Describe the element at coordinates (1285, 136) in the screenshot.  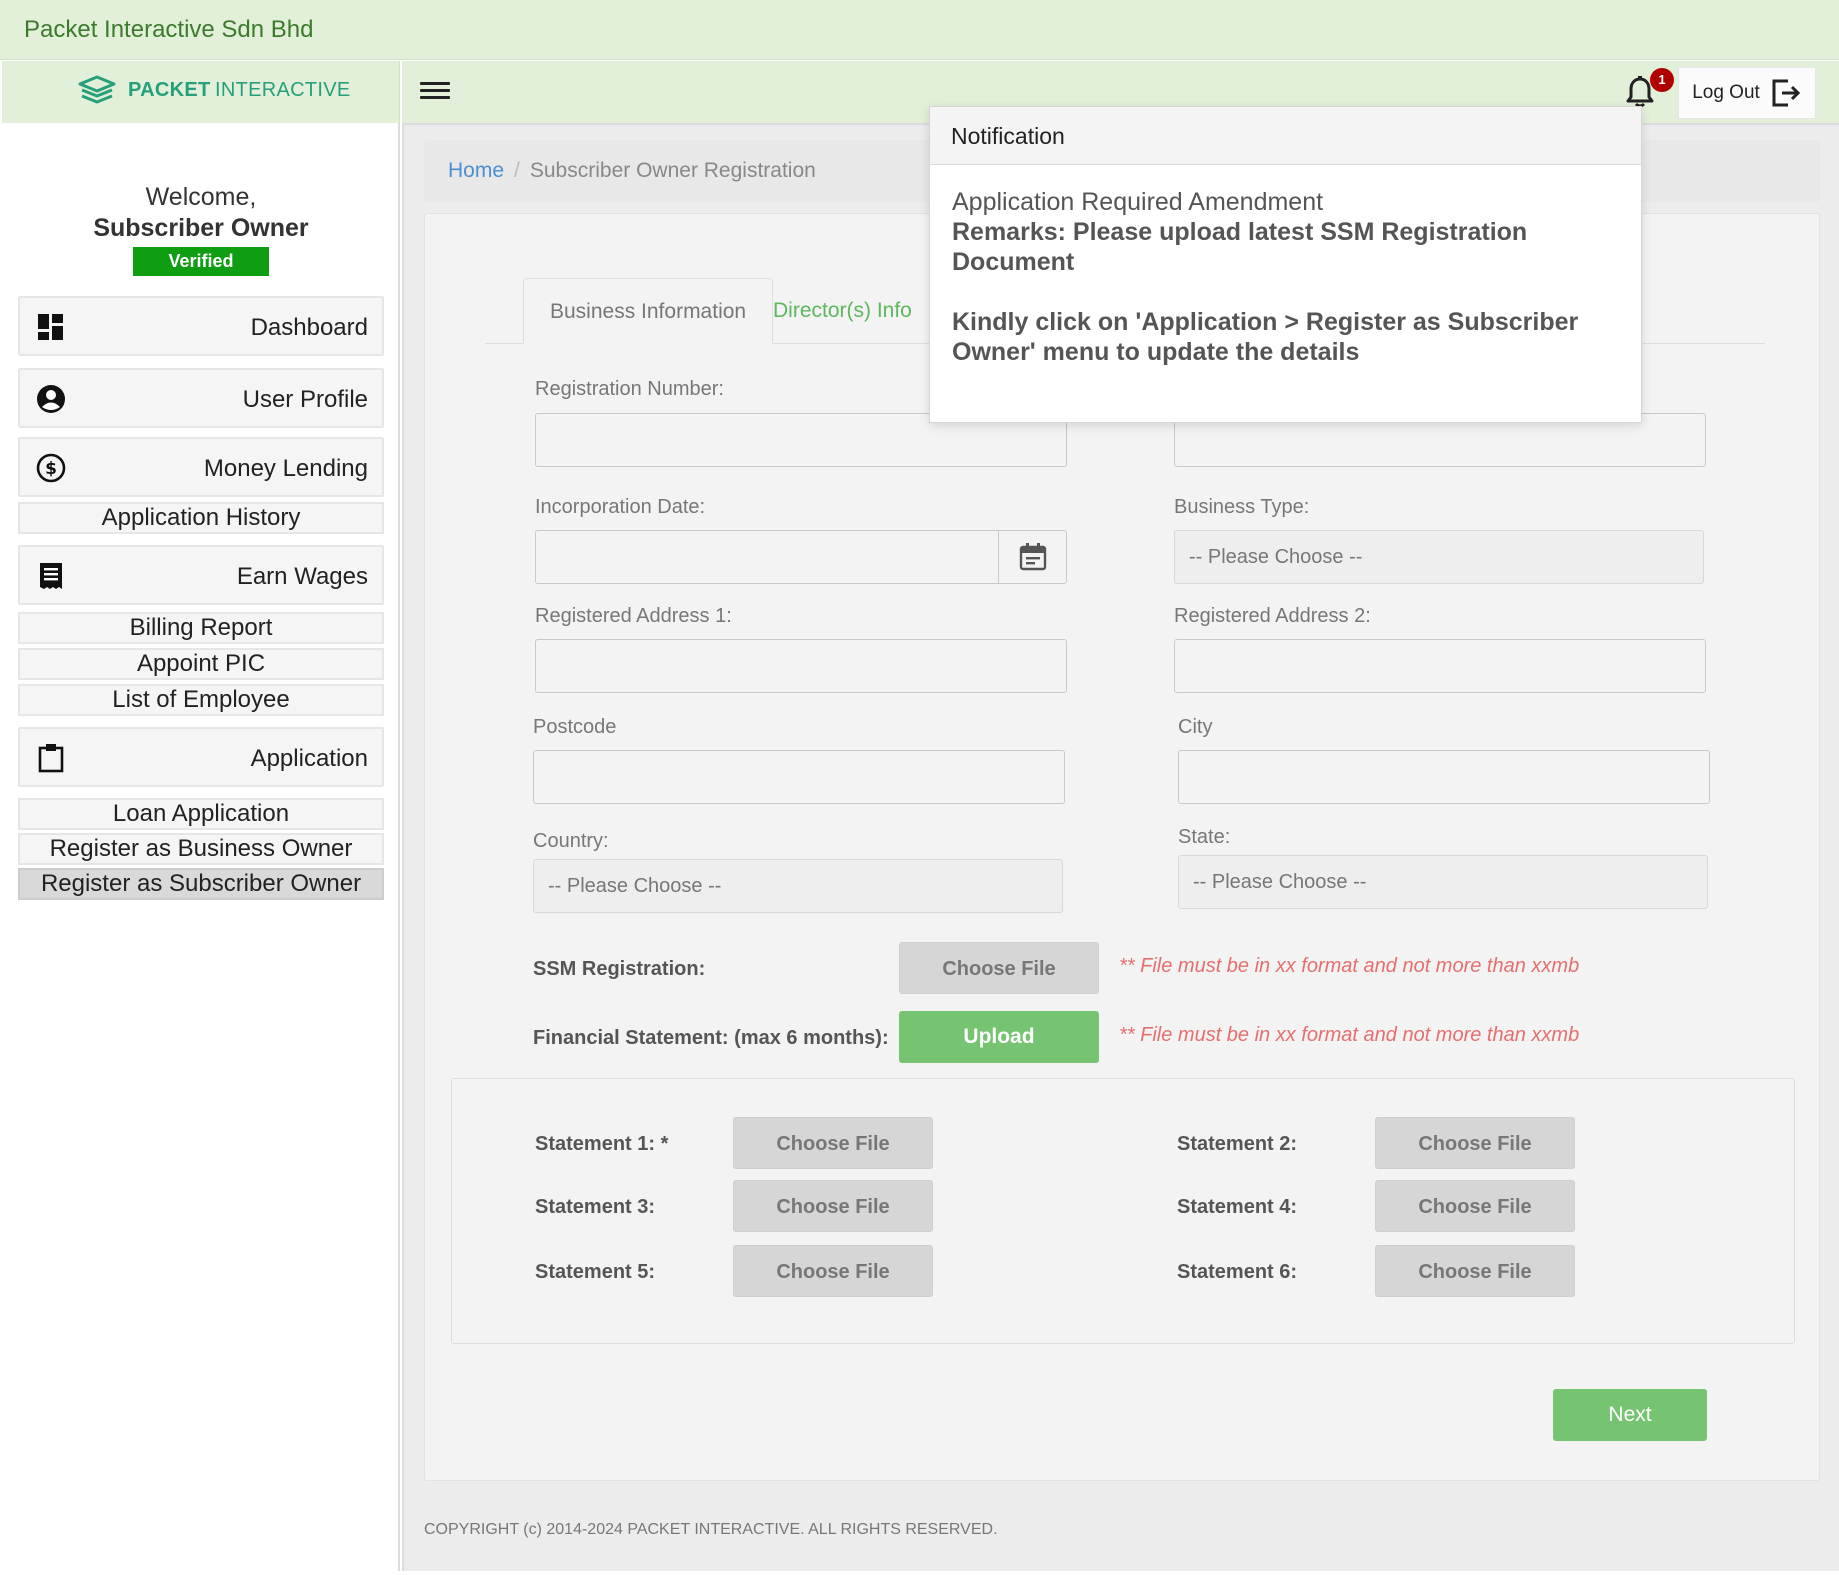
I see `notification-title: Notification` at that location.